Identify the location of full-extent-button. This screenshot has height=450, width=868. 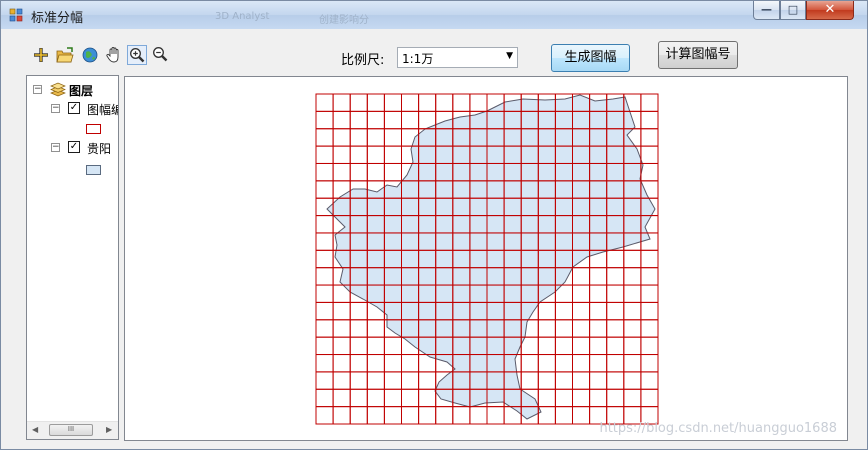
(90, 55).